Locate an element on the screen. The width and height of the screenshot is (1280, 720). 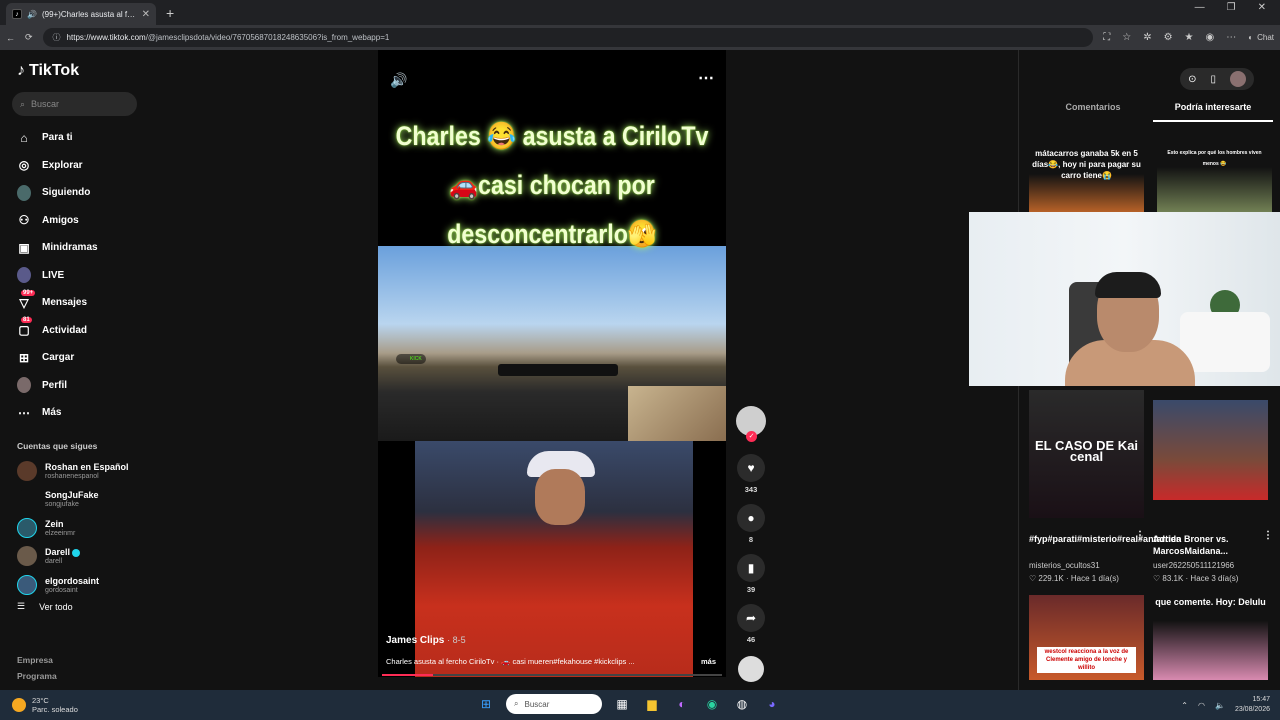
profile-icon: ◉ is located at coordinates (1210, 37).